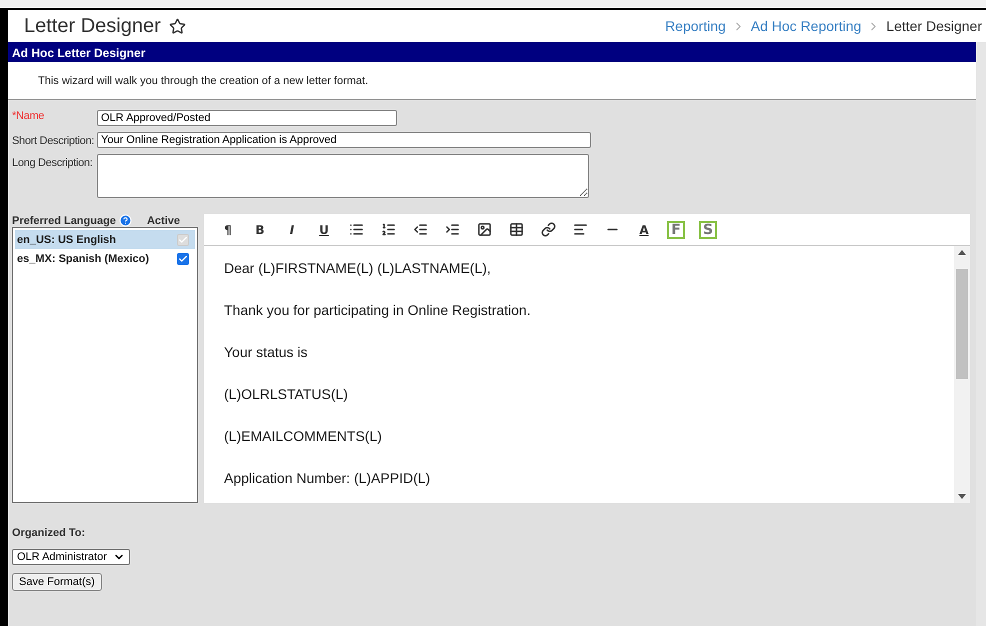  I want to click on letter-paragraph: (L)EMAILCOMMENTS(L), so click(303, 436).